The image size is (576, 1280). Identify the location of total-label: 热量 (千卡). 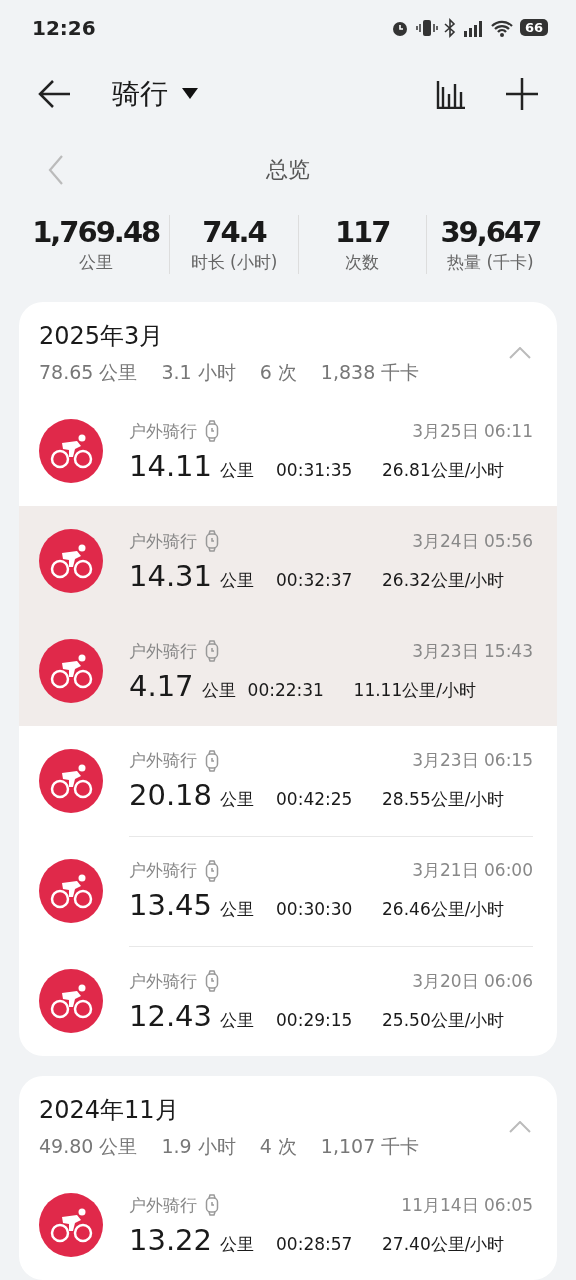
(490, 263).